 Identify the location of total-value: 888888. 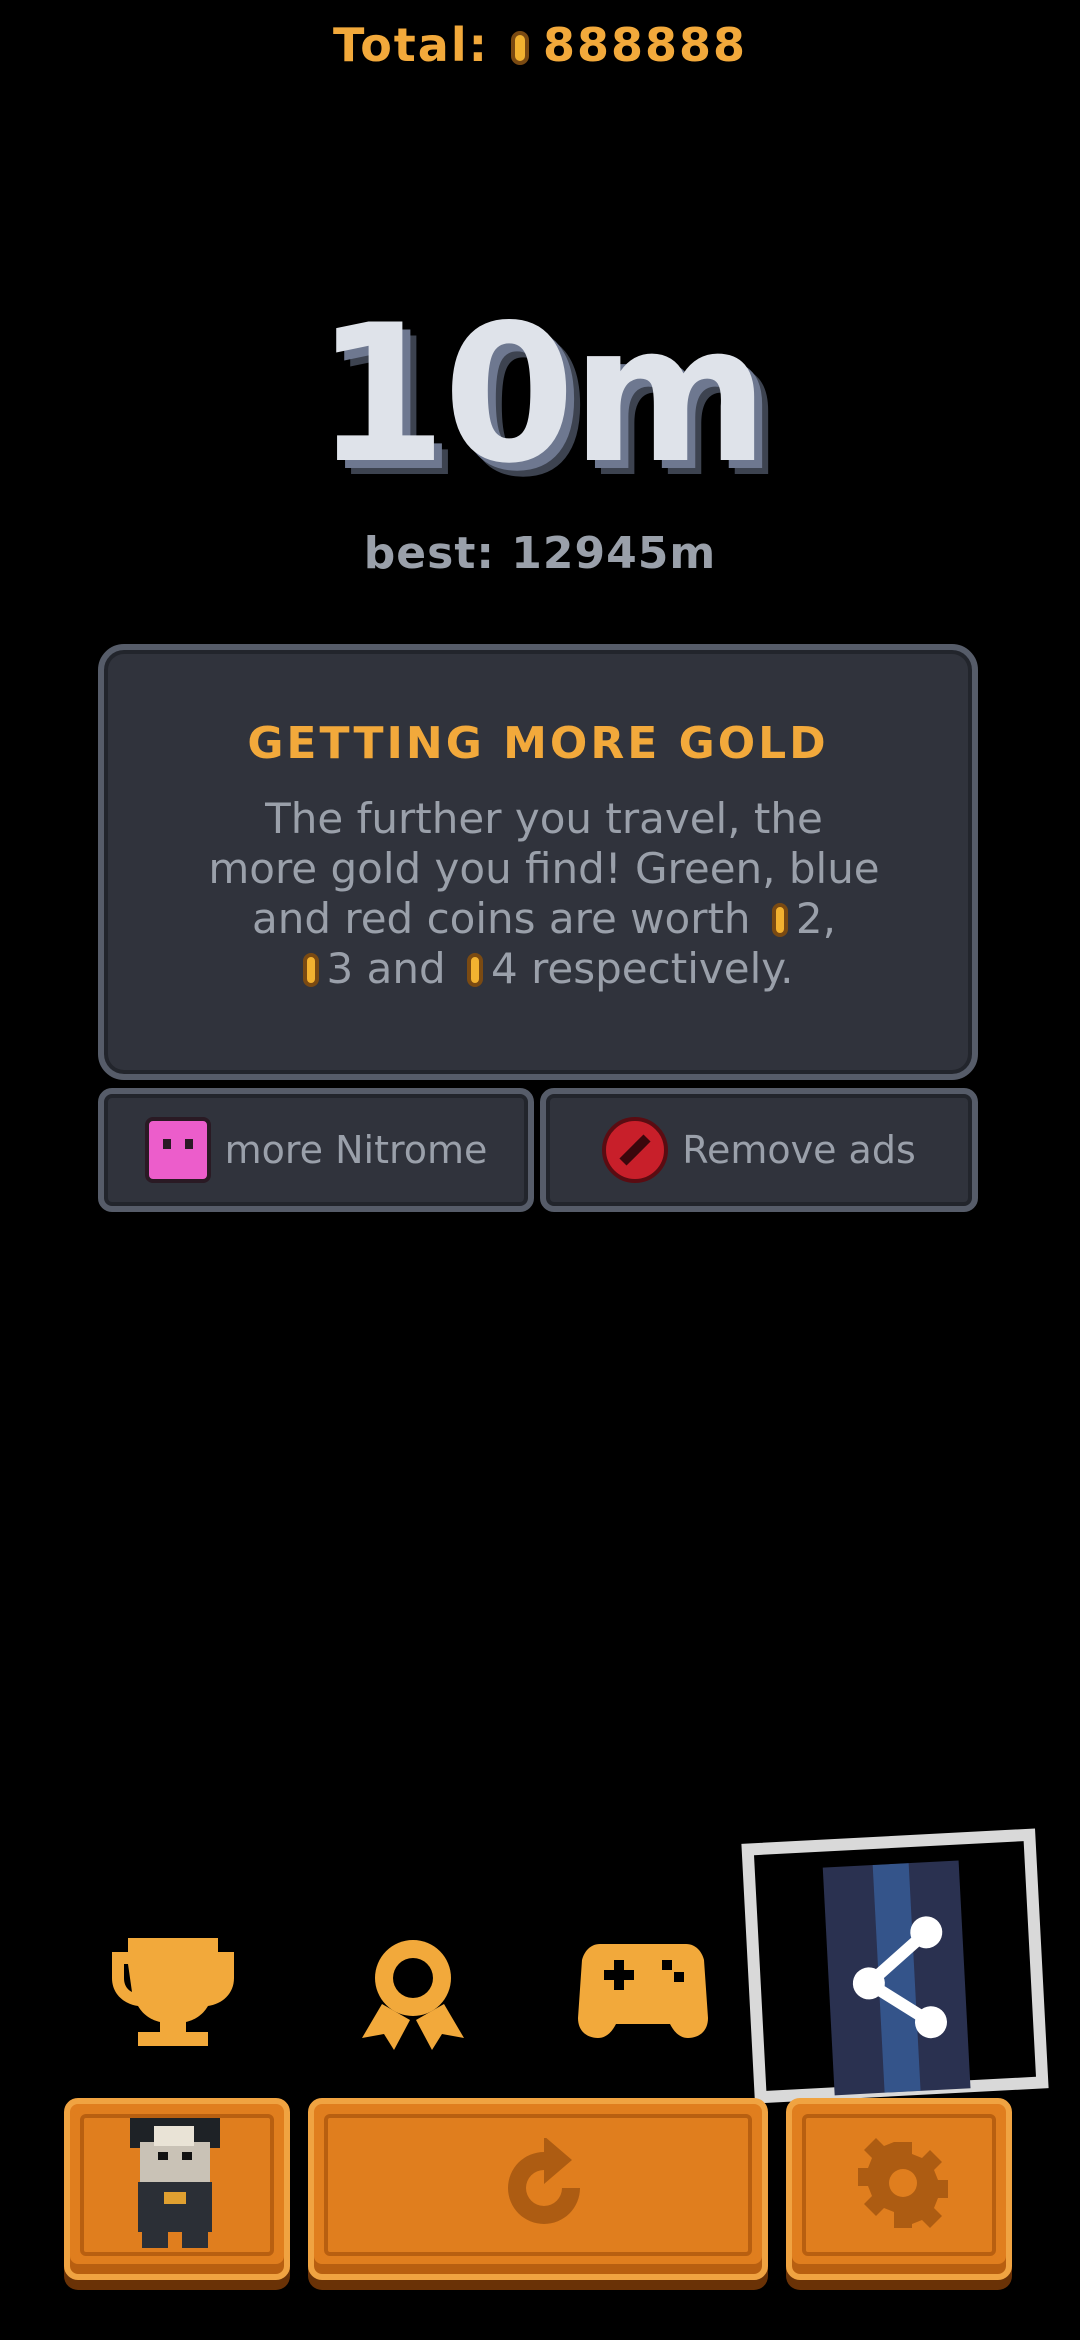
(645, 45).